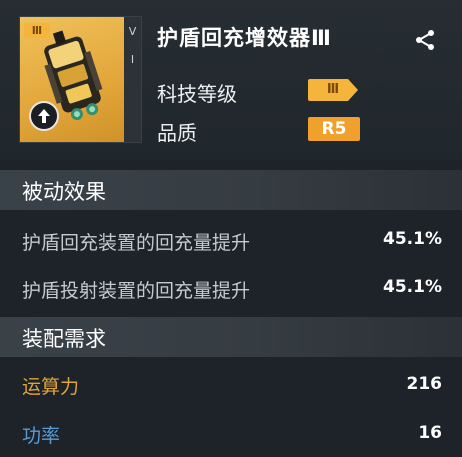 This screenshot has width=462, height=457. Describe the element at coordinates (64, 339) in the screenshot. I see `requirements-title: 装配需求` at that location.